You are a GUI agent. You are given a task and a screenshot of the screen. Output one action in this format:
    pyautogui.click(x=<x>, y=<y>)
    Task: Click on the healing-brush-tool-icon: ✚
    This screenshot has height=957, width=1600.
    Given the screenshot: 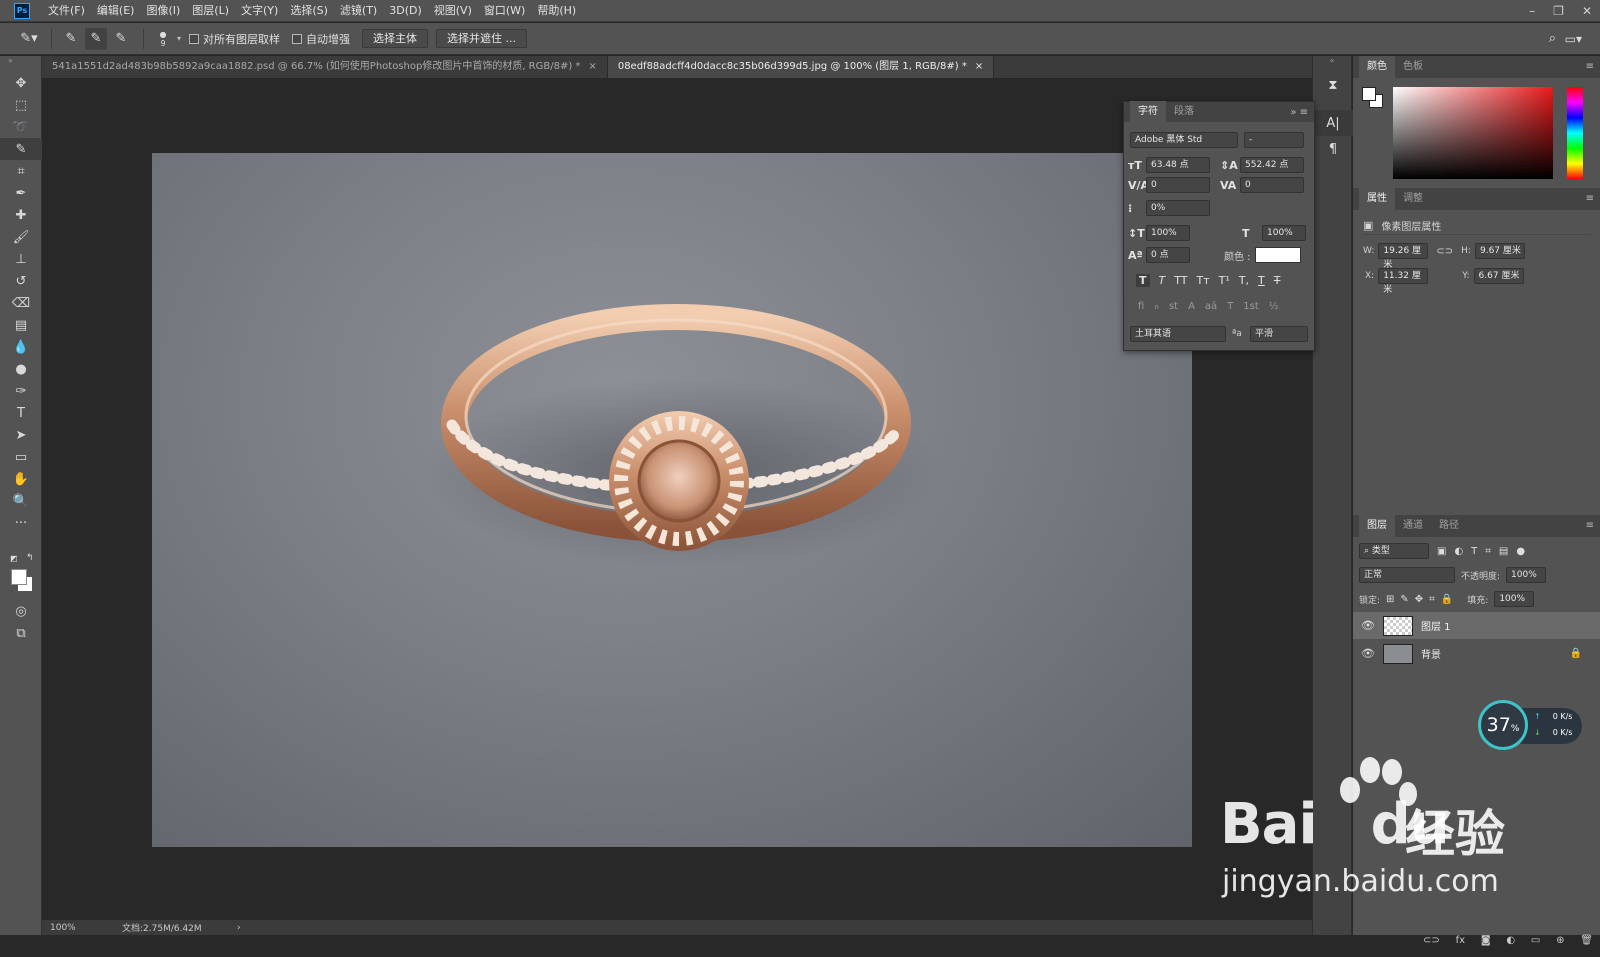 What is the action you would take?
    pyautogui.click(x=21, y=215)
    